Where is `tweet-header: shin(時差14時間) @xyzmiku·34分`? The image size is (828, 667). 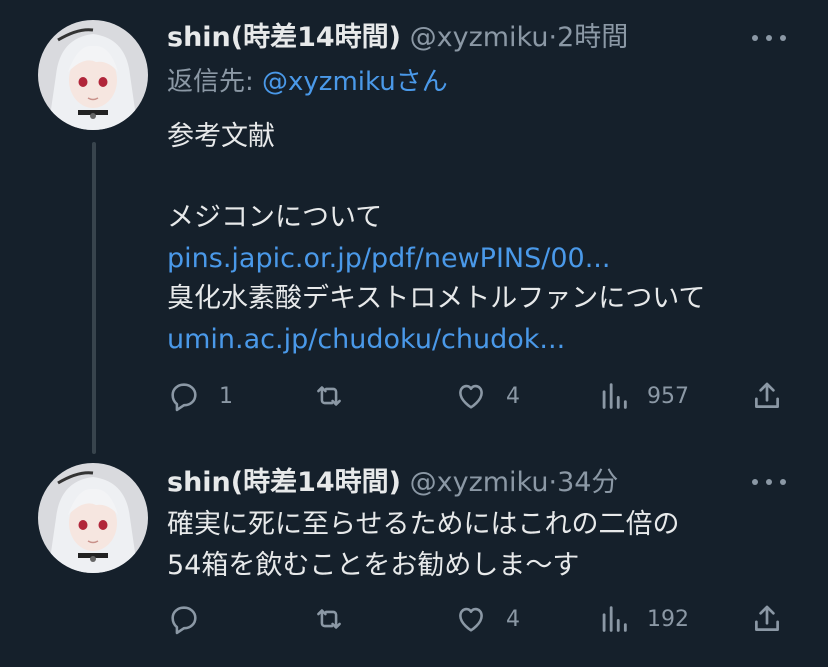
tweet-header: shin(時差14時間) @xyzmiku·34分 is located at coordinates (392, 483).